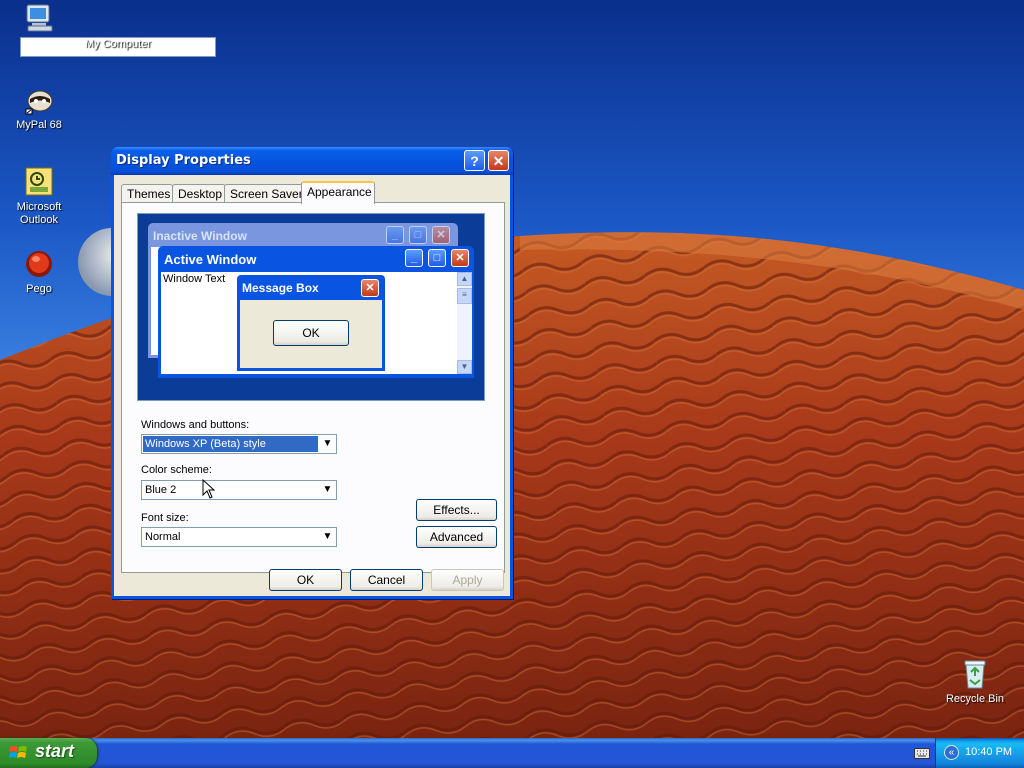 The height and width of the screenshot is (768, 1024). What do you see at coordinates (118, 47) in the screenshot?
I see `desktop-icon-label: My Computer` at bounding box center [118, 47].